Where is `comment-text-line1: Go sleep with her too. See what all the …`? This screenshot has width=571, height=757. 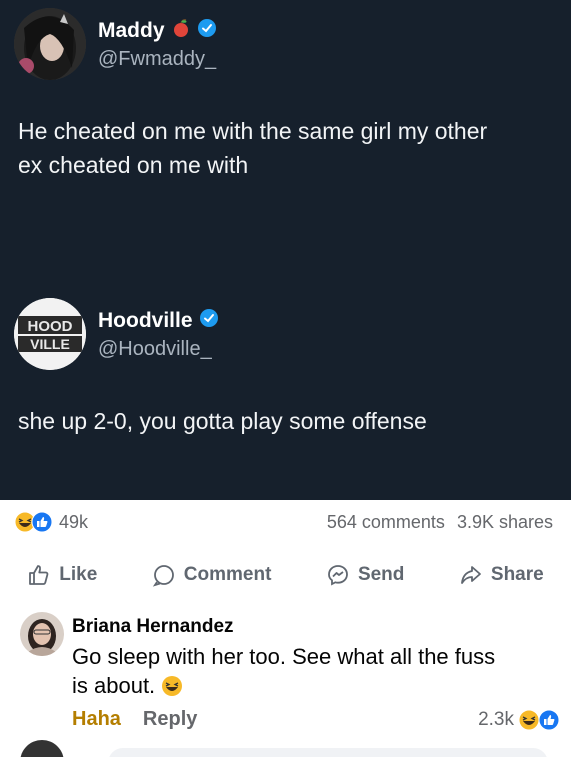 comment-text-line1: Go sleep with her too. See what all the … is located at coordinates (284, 656).